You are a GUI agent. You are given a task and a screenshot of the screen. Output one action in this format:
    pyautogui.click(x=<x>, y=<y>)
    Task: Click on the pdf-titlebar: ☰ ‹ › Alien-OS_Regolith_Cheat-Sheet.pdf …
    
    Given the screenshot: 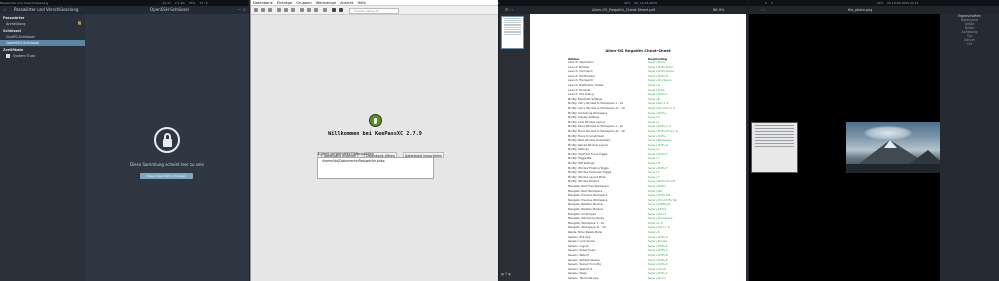 What is the action you would take?
    pyautogui.click(x=623, y=10)
    